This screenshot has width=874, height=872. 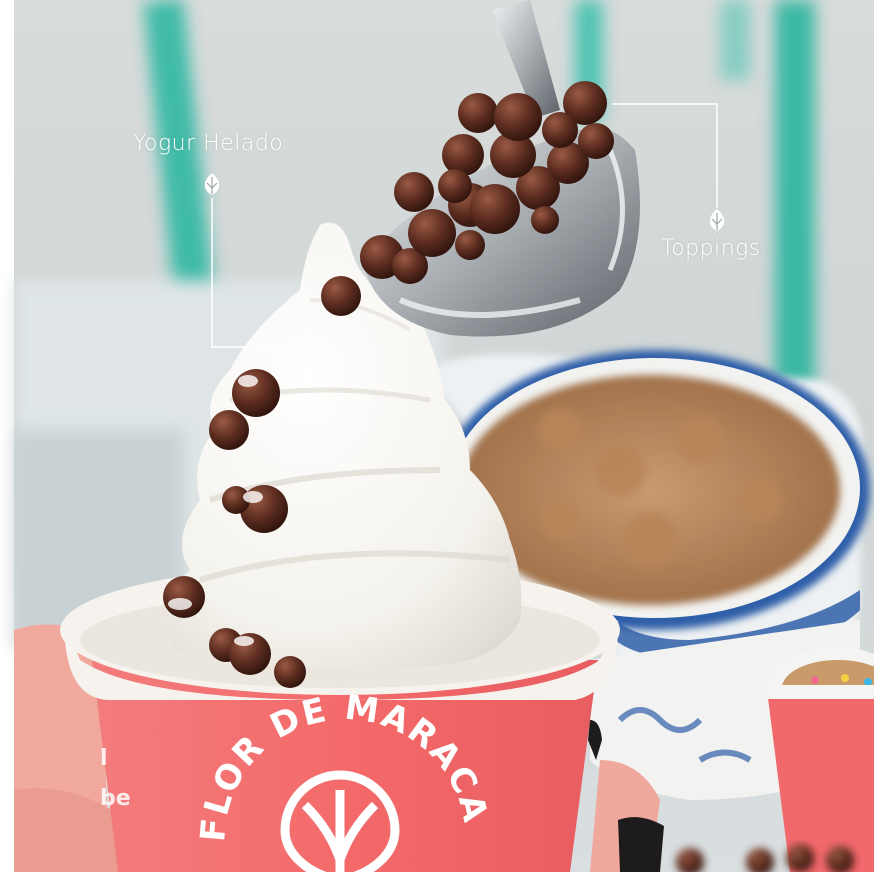 I want to click on svg-text: be, so click(x=115, y=798).